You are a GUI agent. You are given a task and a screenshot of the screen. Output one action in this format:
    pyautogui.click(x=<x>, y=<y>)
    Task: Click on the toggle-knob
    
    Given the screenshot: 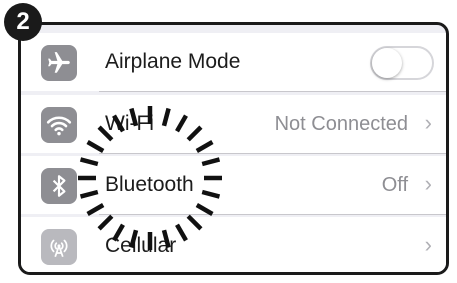 What is the action you would take?
    pyautogui.click(x=387, y=63)
    